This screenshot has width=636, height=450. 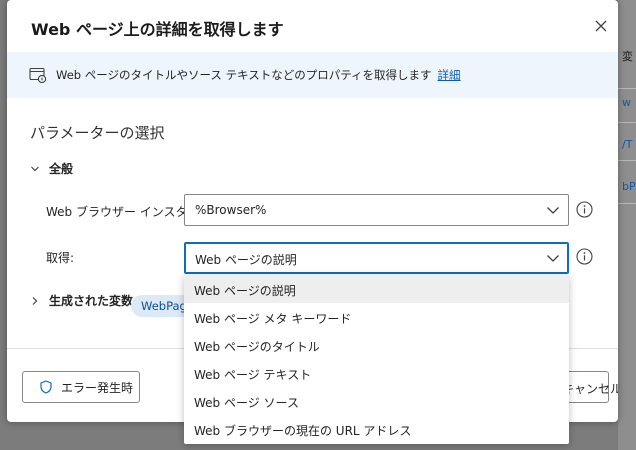 I want to click on shield-icon, so click(x=46, y=387).